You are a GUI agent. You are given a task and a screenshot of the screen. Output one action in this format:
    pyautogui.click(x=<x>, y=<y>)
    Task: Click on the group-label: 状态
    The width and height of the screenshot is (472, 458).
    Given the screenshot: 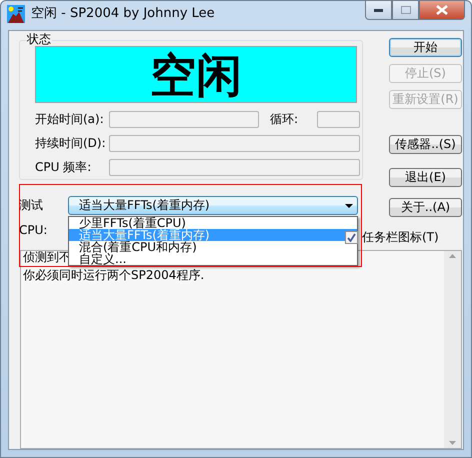 What is the action you would take?
    pyautogui.click(x=39, y=39)
    